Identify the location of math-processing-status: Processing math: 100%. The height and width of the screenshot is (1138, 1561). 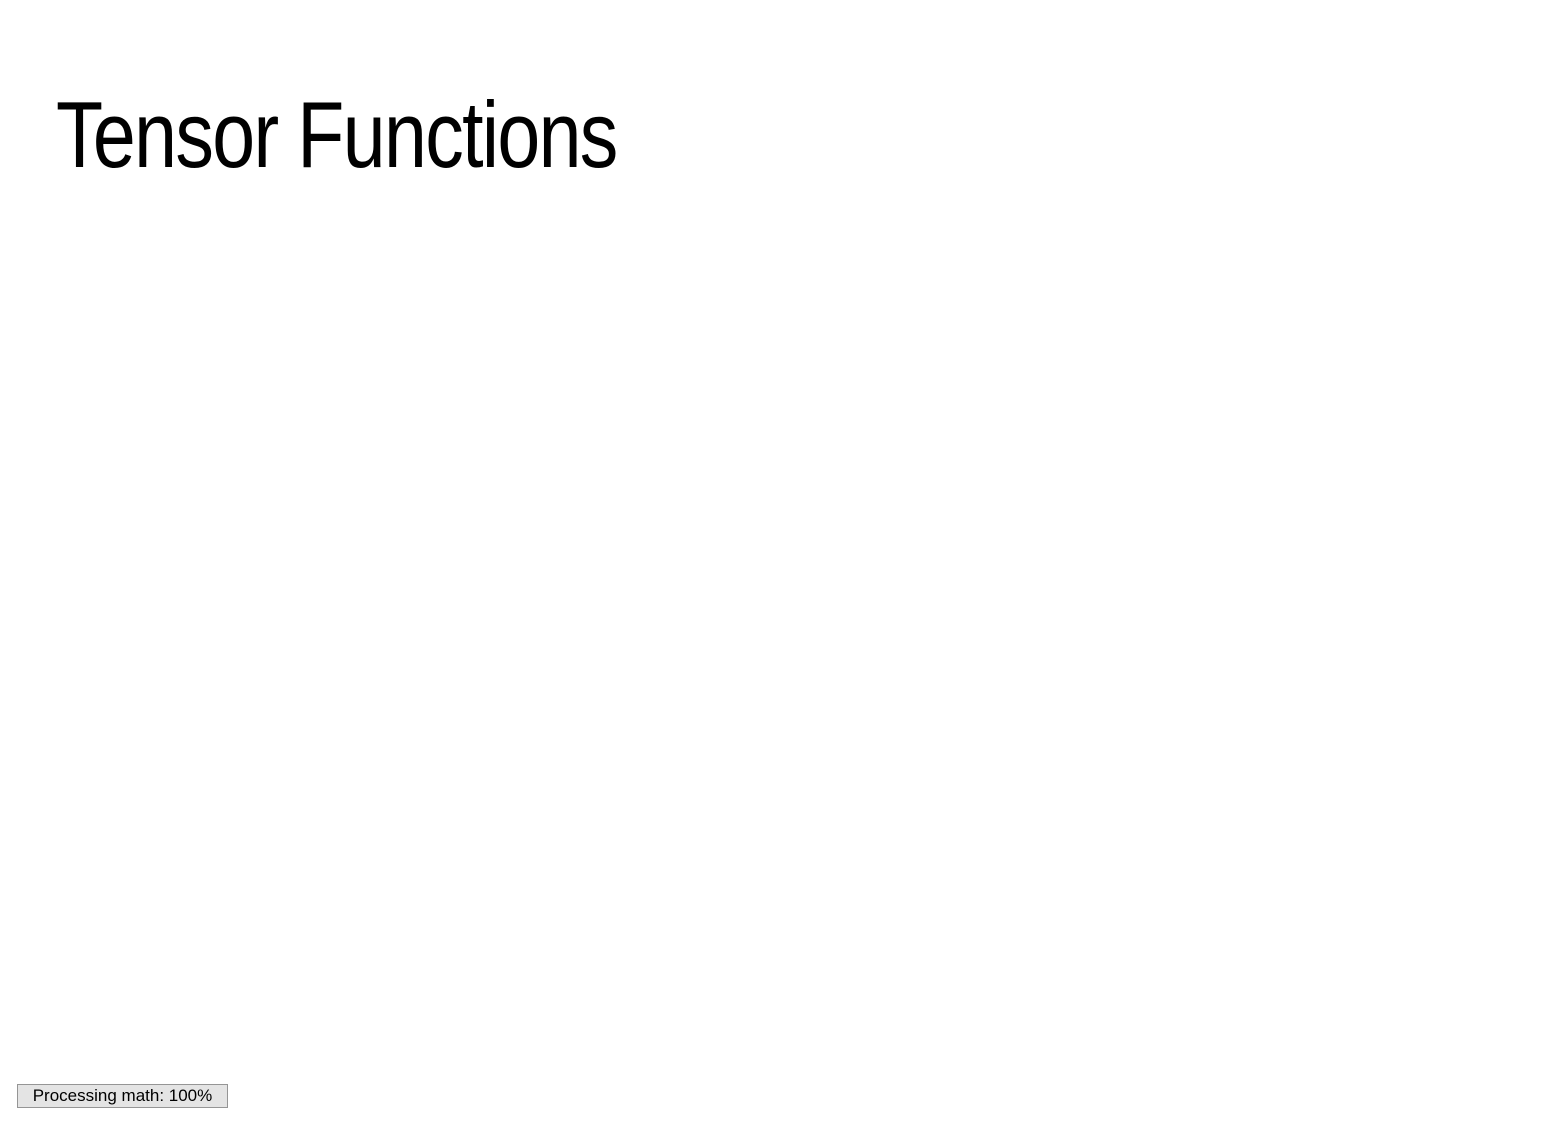
(122, 1096).